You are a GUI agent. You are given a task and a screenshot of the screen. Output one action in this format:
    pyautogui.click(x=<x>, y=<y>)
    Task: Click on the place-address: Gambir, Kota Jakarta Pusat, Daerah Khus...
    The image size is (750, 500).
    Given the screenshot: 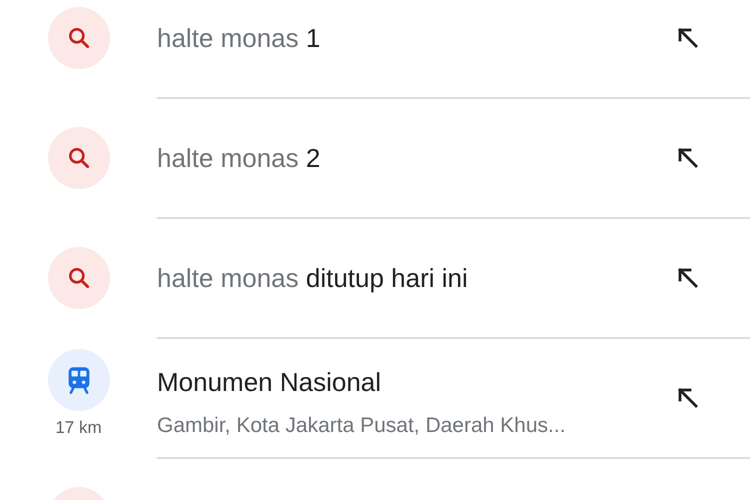 What is the action you would take?
    pyautogui.click(x=362, y=426)
    